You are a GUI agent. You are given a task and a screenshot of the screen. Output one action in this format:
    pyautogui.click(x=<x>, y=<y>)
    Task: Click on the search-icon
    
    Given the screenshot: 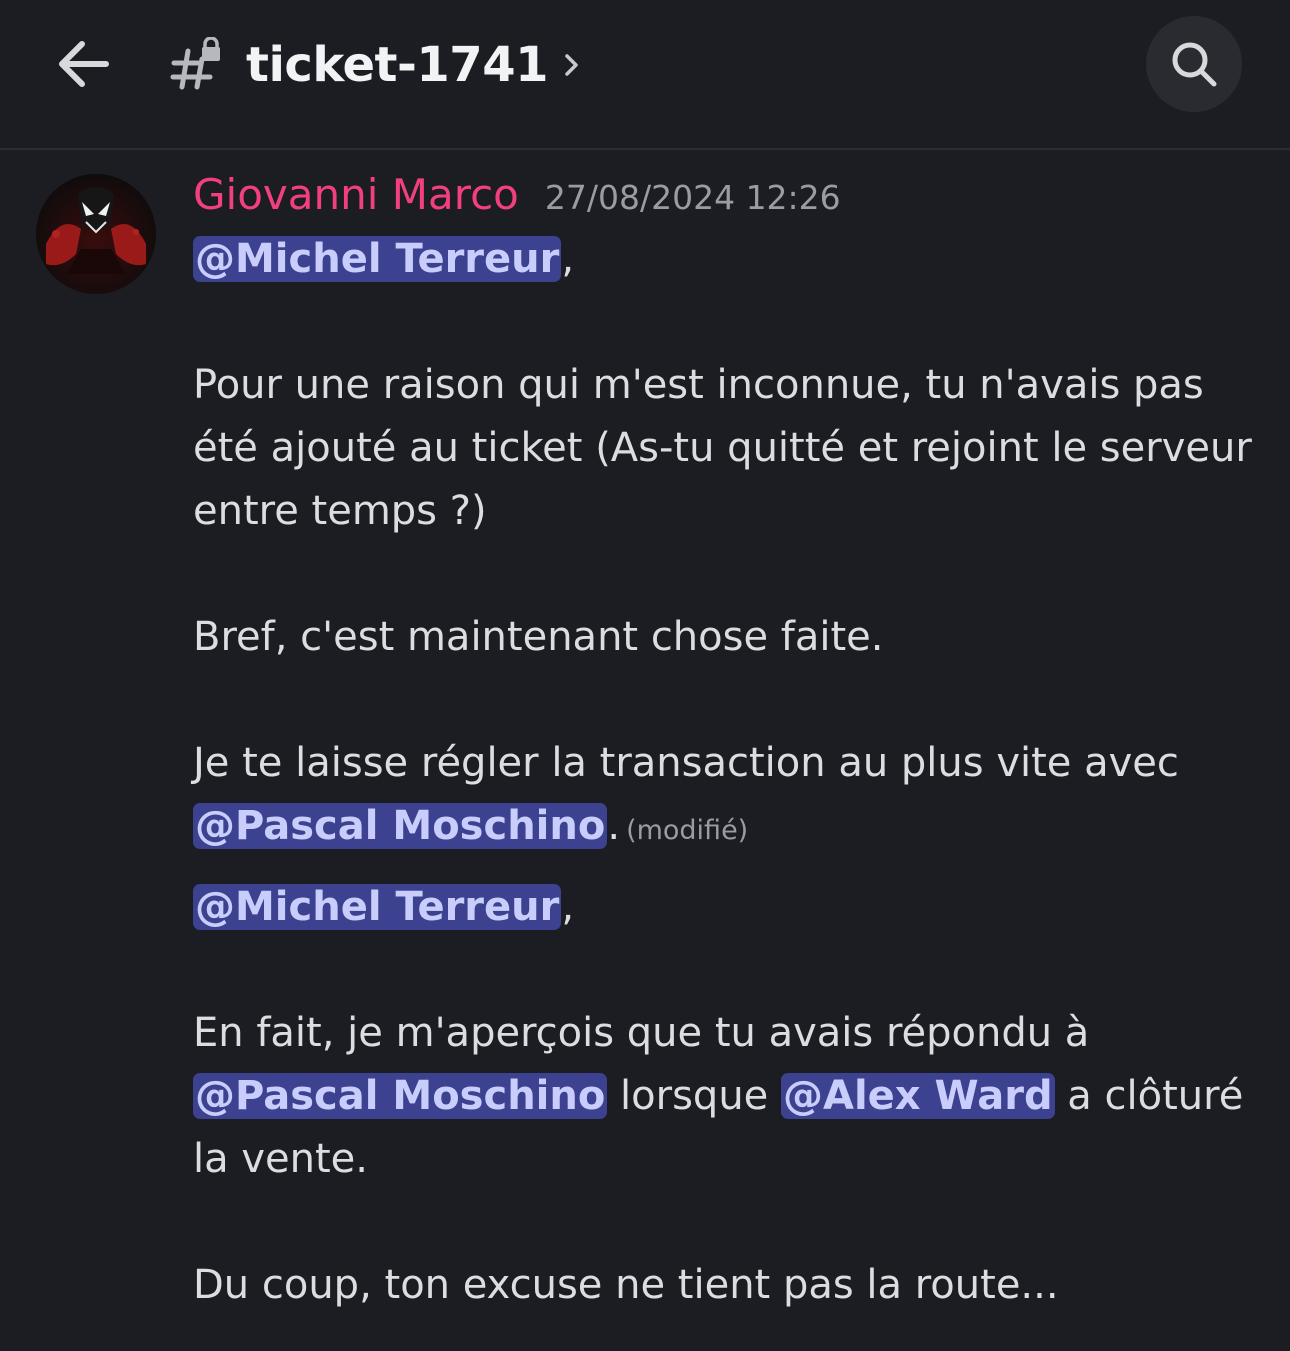 What is the action you would take?
    pyautogui.click(x=1194, y=64)
    